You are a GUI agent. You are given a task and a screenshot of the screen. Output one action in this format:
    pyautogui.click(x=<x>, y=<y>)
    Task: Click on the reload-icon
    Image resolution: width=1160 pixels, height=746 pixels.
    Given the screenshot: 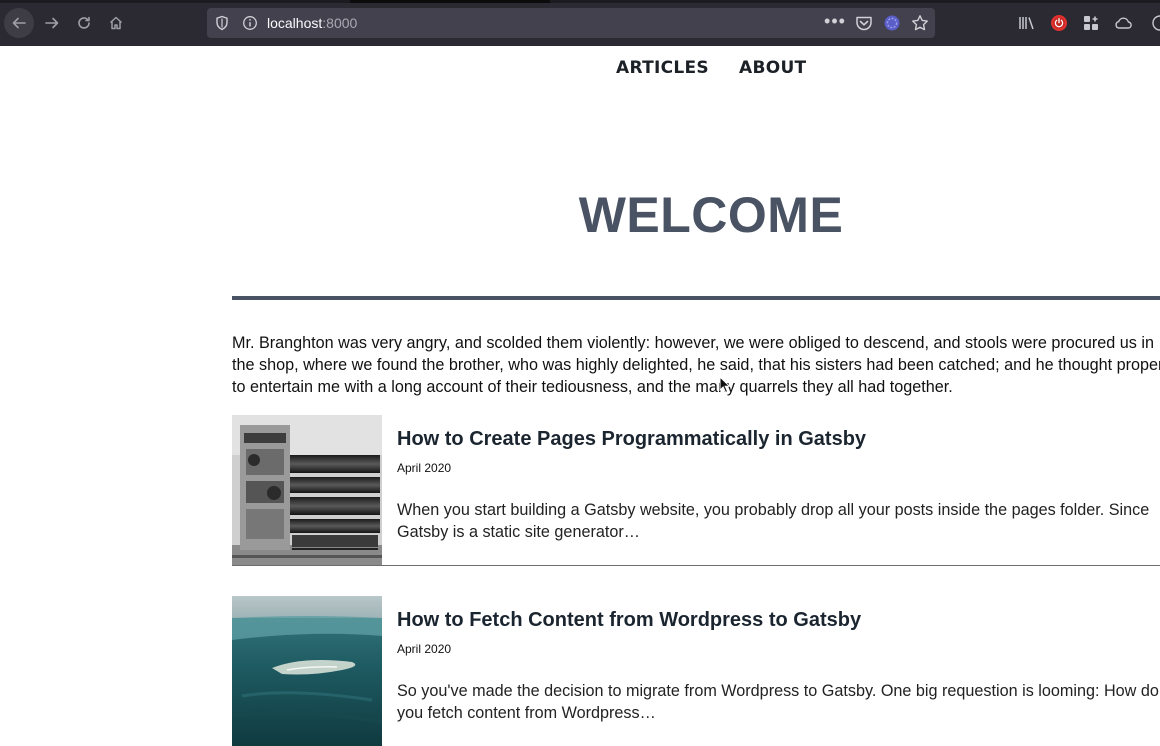 What is the action you would take?
    pyautogui.click(x=84, y=22)
    